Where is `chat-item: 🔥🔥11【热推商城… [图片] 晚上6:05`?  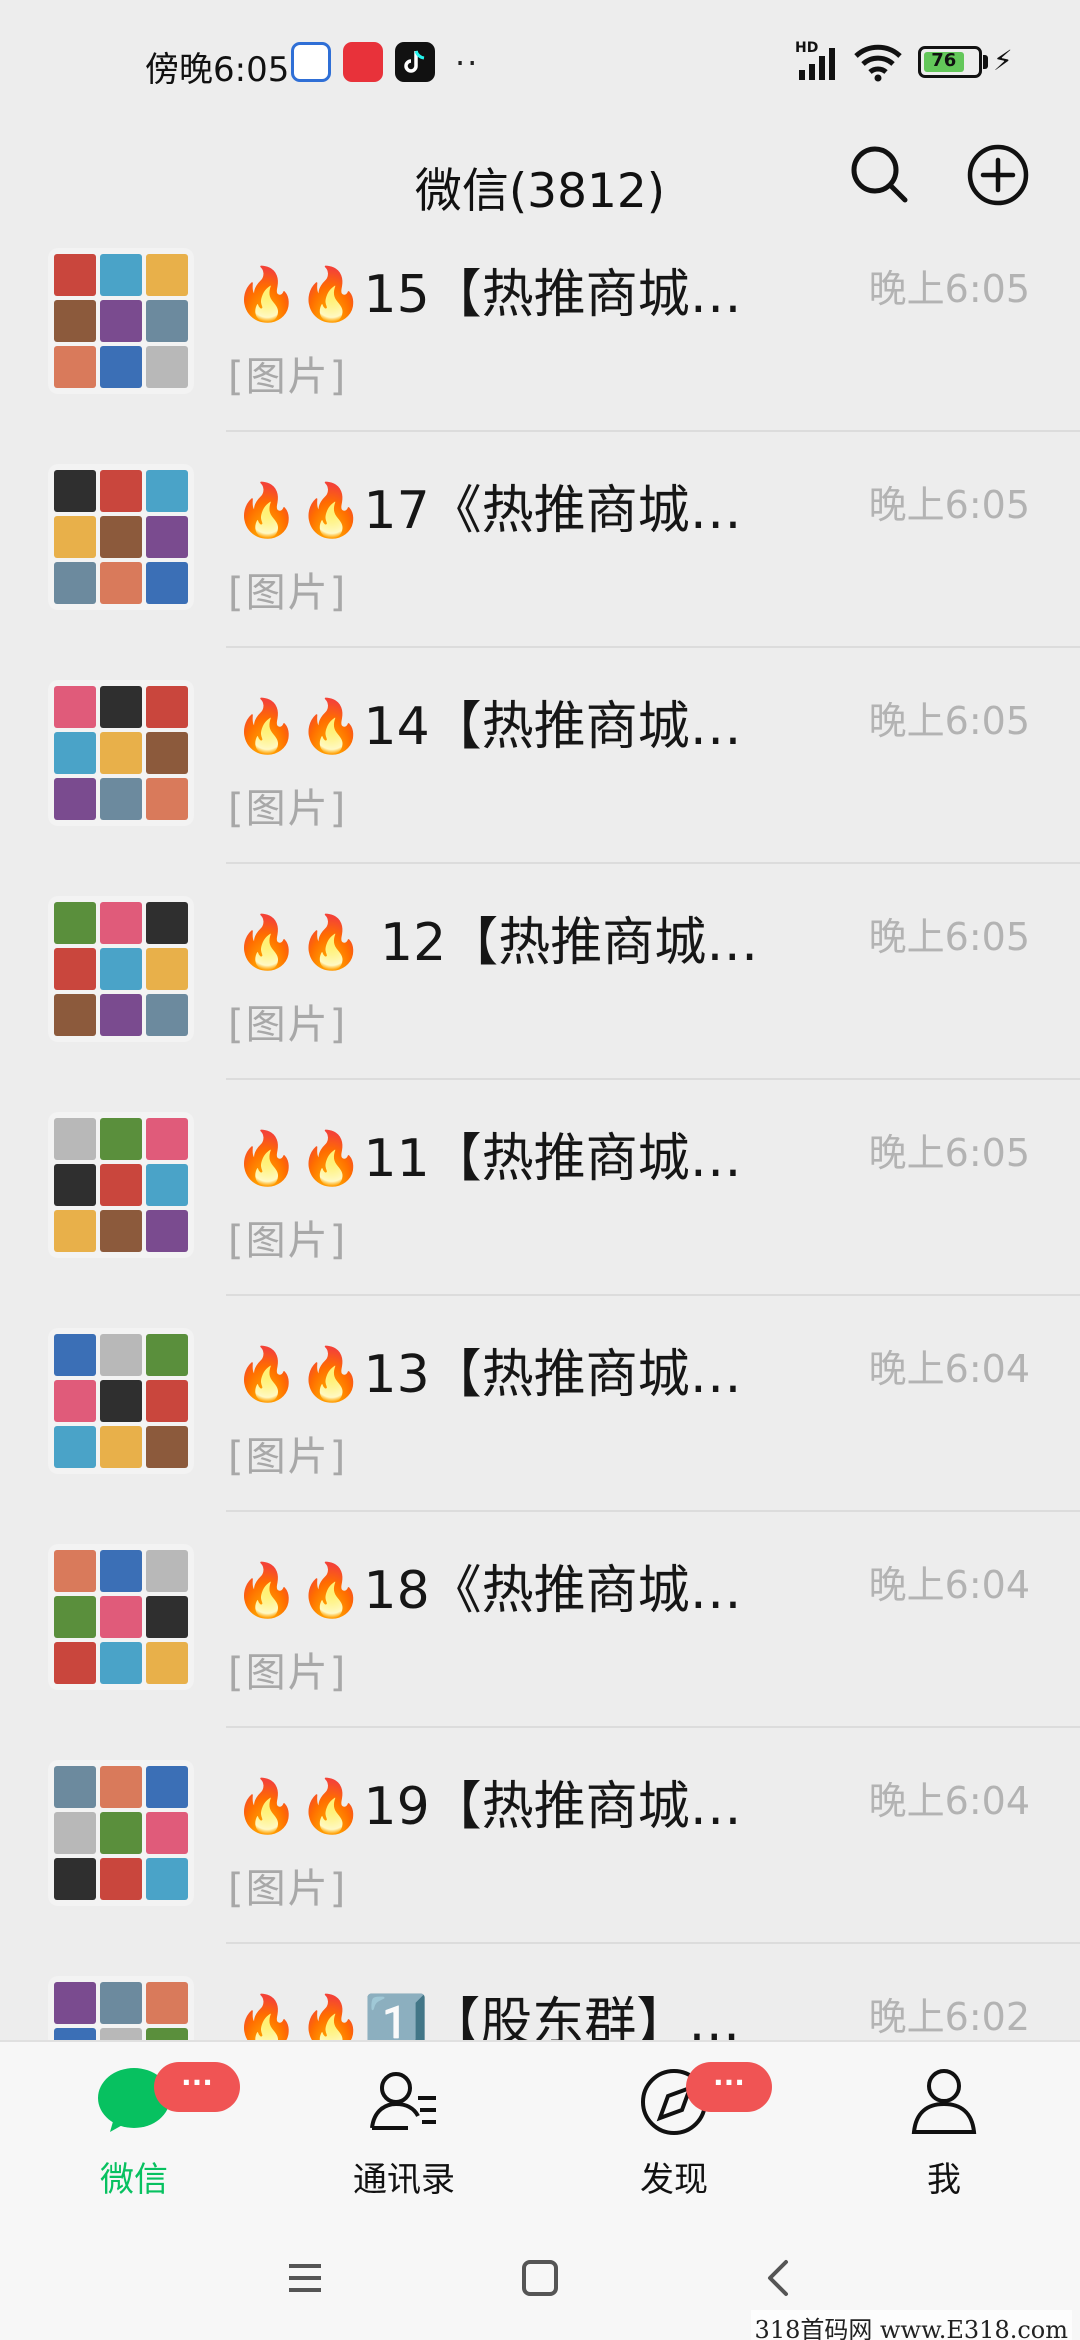
chat-item: 🔥🔥11【热推商城… [图片] 晚上6:05 is located at coordinates (540, 1188).